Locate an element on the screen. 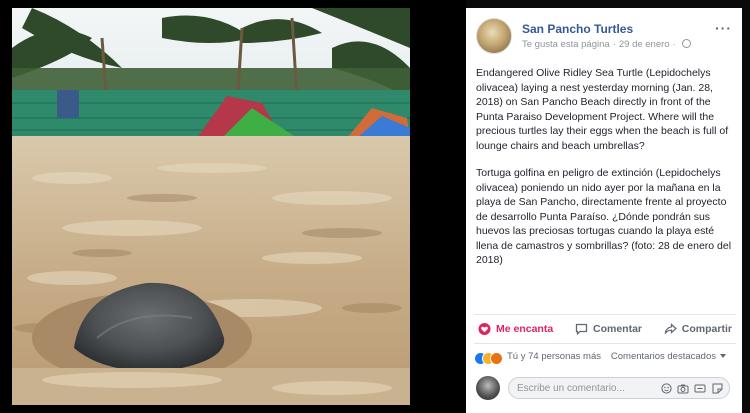 This screenshot has width=750, height=413. composer-tools is located at coordinates (691, 388).